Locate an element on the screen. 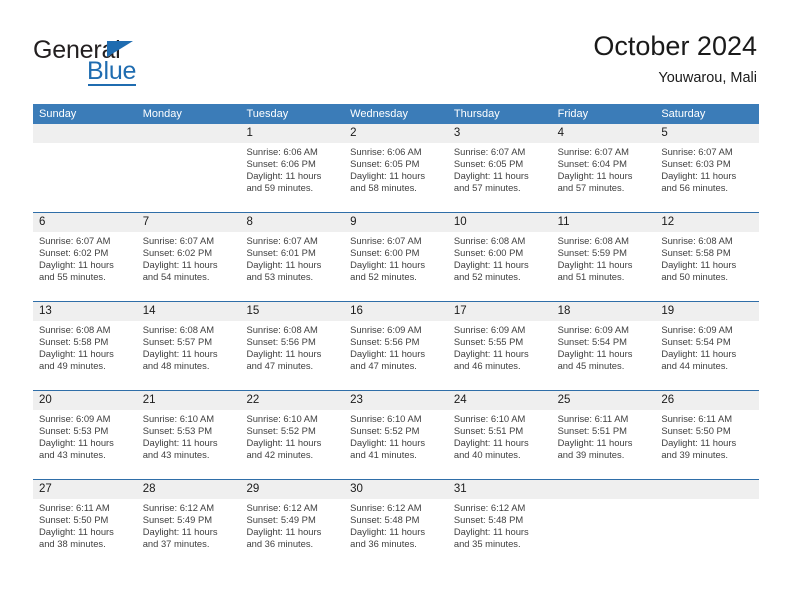 The image size is (792, 612). day-sunset-line: Sunset: 5:56 PM is located at coordinates (385, 342).